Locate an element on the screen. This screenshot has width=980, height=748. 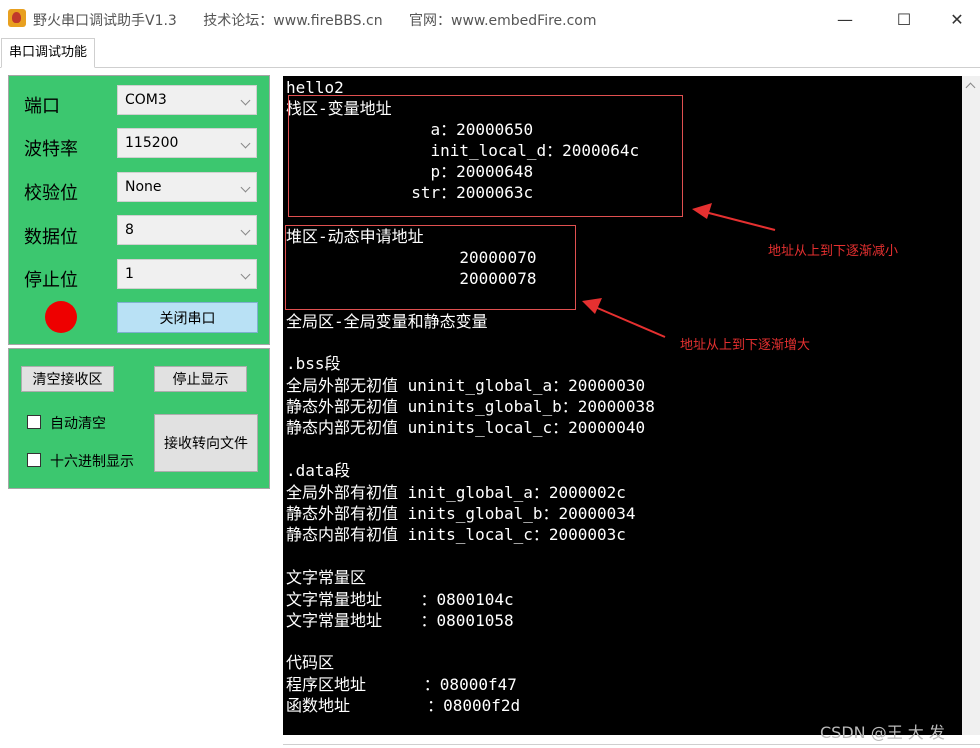
bottom-divider is located at coordinates (631, 744).